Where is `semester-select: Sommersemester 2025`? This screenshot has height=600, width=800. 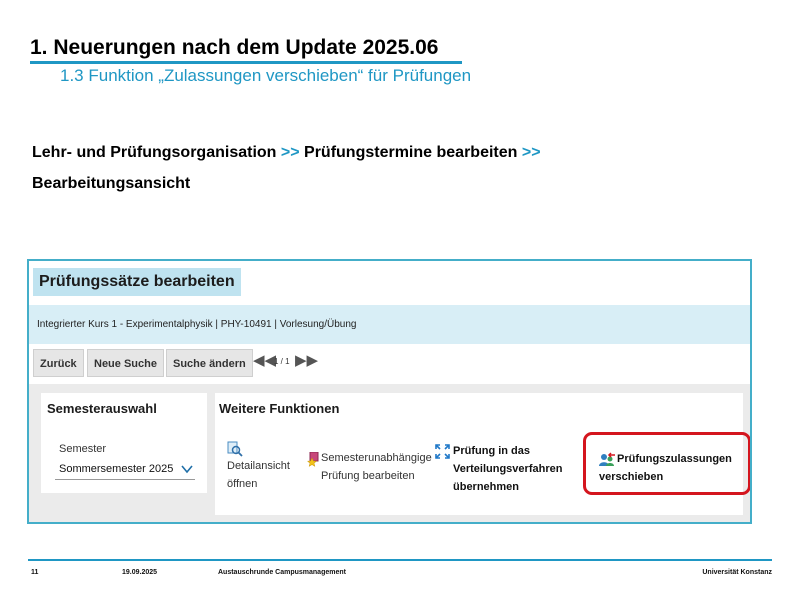
semester-select: Sommersemester 2025 is located at coordinates (125, 469).